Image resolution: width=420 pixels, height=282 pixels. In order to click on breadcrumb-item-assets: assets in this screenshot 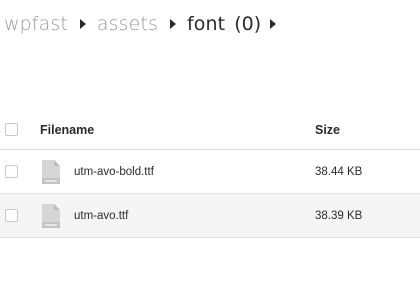, I will do `click(127, 24)`.